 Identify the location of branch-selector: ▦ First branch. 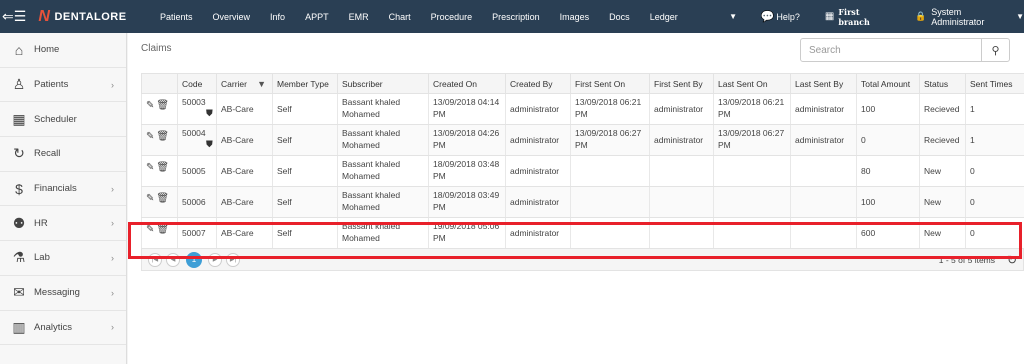
(857, 17).